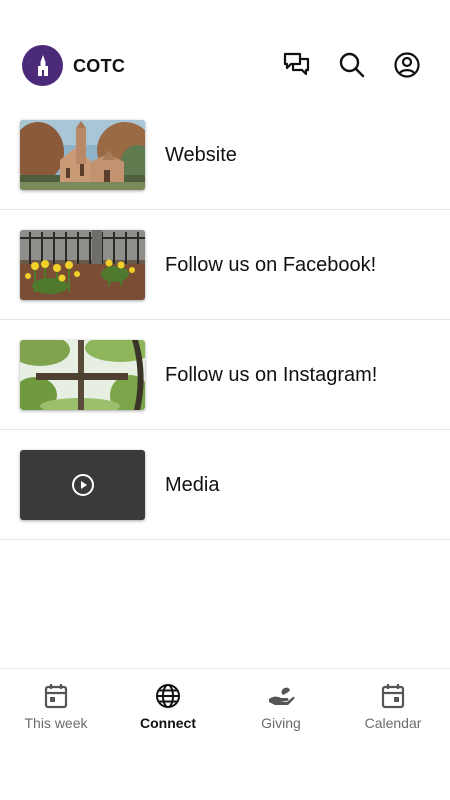 This screenshot has height=800, width=450. Describe the element at coordinates (99, 66) in the screenshot. I see `app-title: COTC` at that location.